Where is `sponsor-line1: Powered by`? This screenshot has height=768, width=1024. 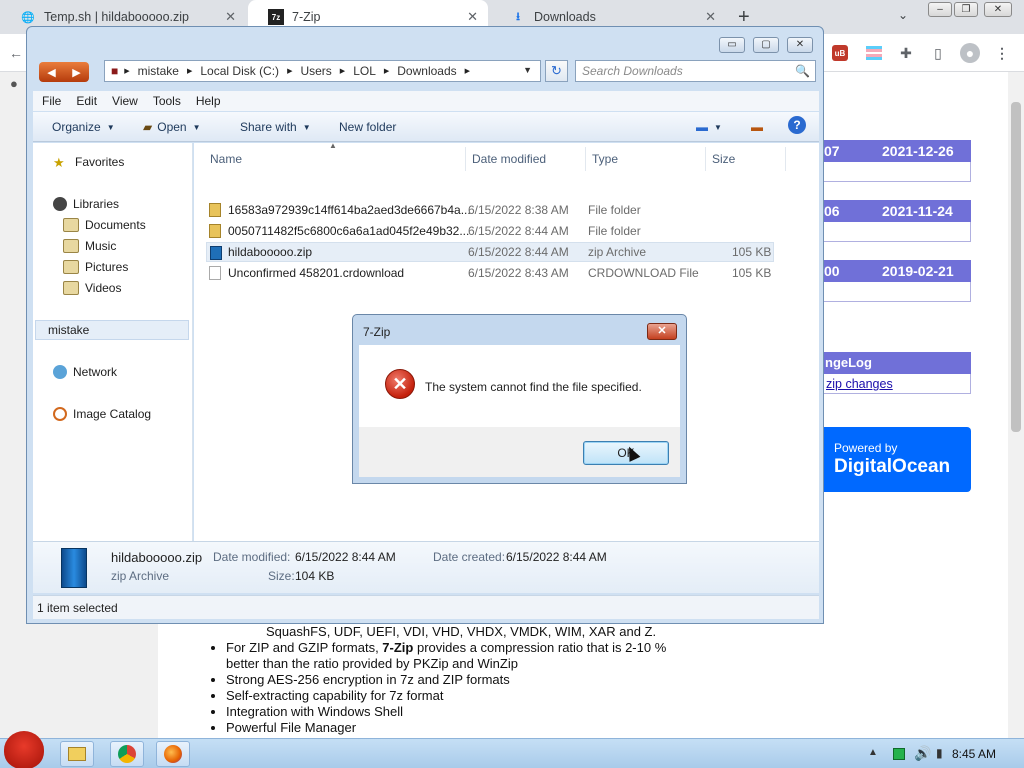 sponsor-line1: Powered by is located at coordinates (866, 448).